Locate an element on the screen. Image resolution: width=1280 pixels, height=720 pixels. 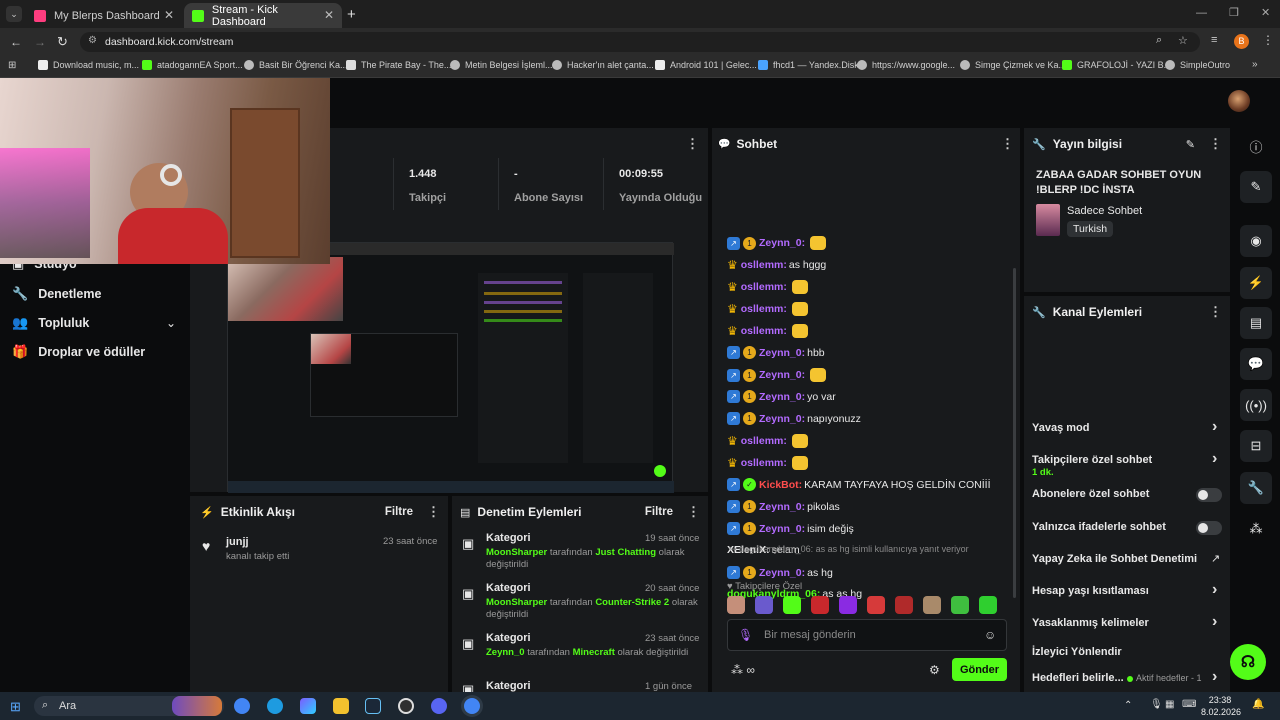
bookmark-item: fhcd1 — Yandex.Disk is located at coordinates (808, 65).